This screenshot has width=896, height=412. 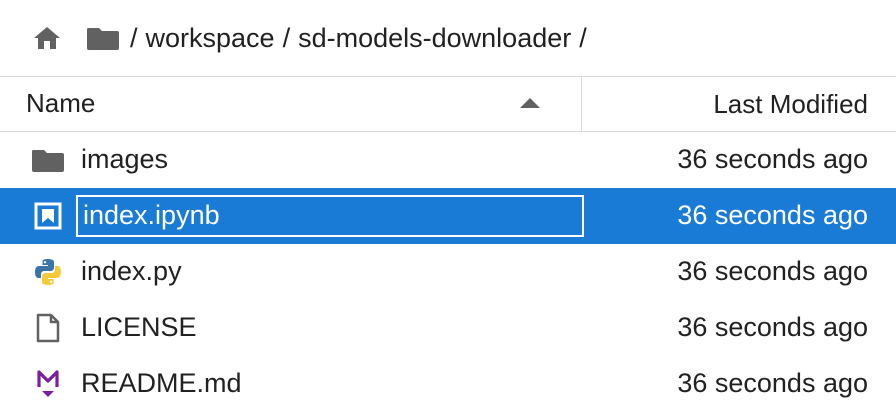 What do you see at coordinates (210, 38) in the screenshot?
I see `breadcrumb-workspace: workspace` at bounding box center [210, 38].